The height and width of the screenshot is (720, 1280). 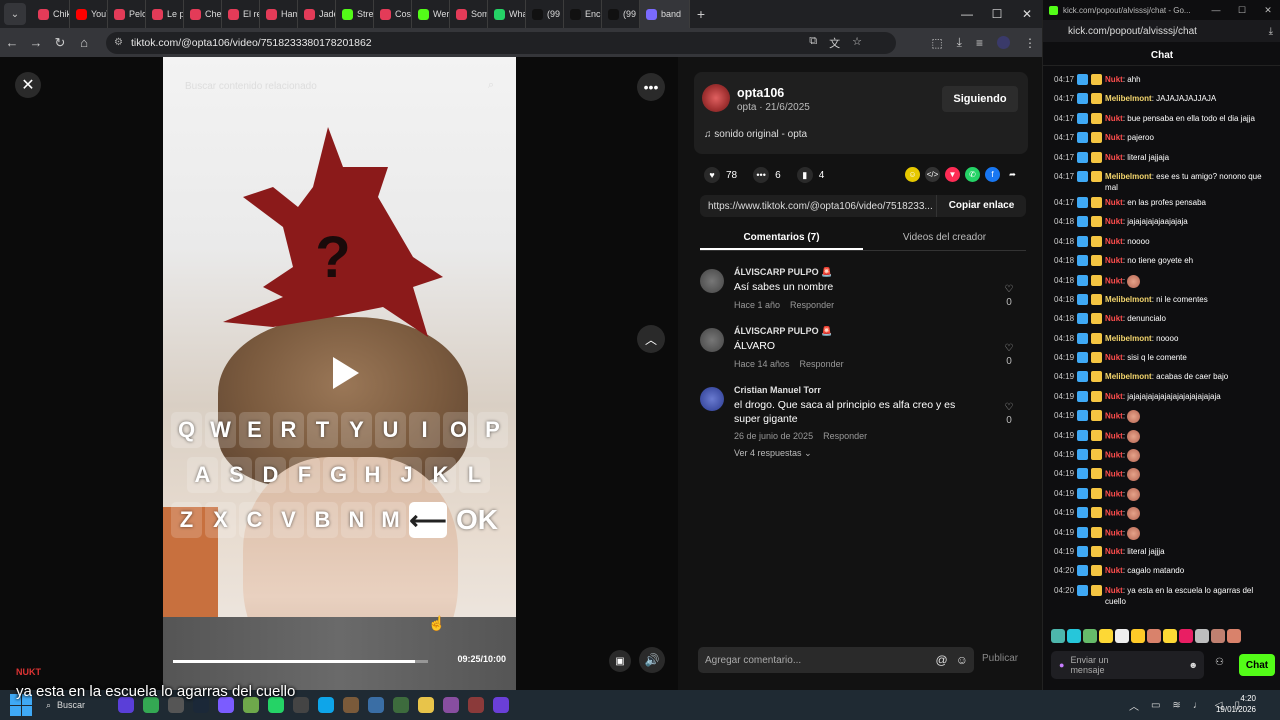 I want to click on tray-chevron-icon: ︿, so click(x=1134, y=705).